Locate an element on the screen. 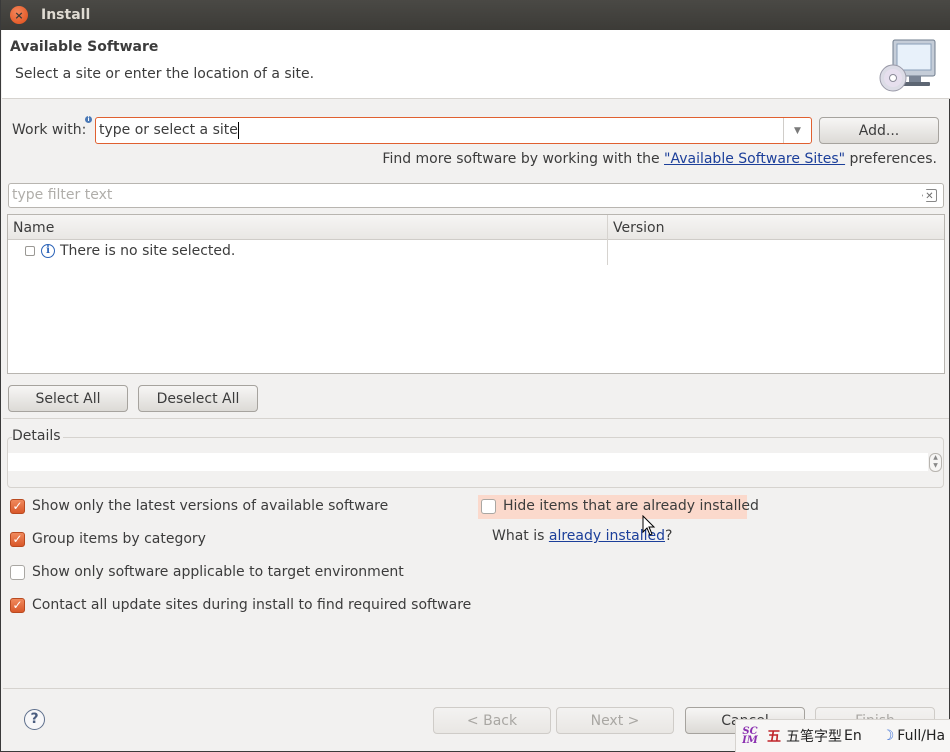 This screenshot has width=950, height=752. filter-placeholder: type filter text is located at coordinates (62, 195).